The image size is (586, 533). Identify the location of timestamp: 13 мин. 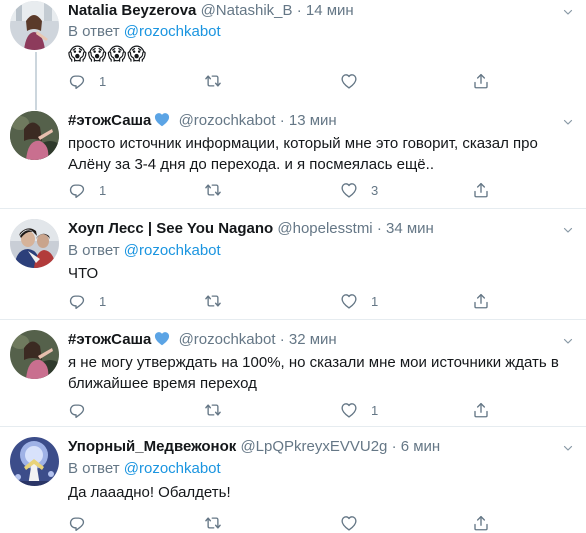
(313, 120).